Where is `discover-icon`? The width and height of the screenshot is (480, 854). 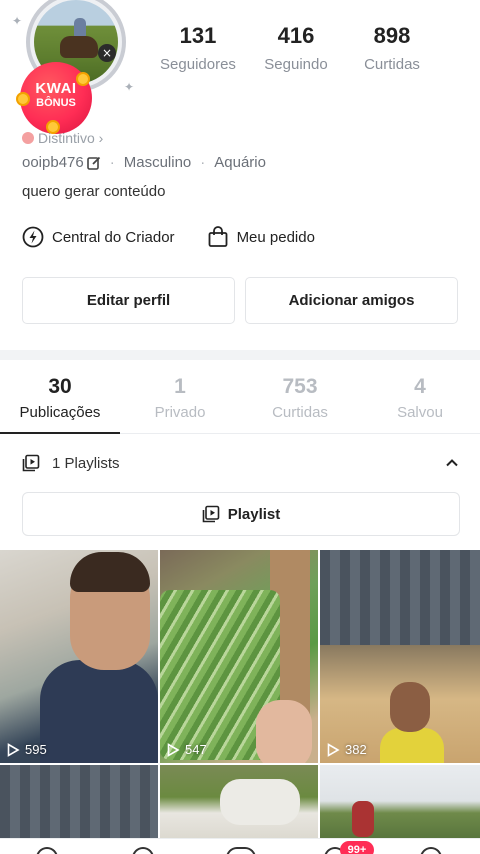 discover-icon is located at coordinates (143, 850).